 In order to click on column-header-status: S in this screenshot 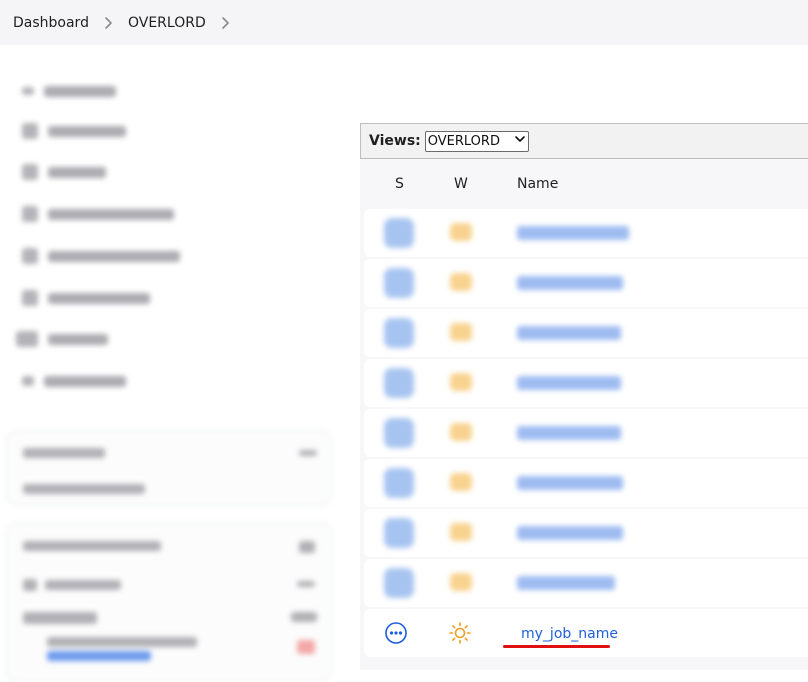, I will do `click(399, 184)`.